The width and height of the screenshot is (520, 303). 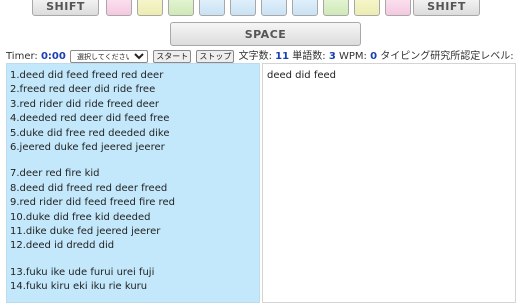 What do you see at coordinates (374, 56) in the screenshot?
I see `wpm-value: 0` at bounding box center [374, 56].